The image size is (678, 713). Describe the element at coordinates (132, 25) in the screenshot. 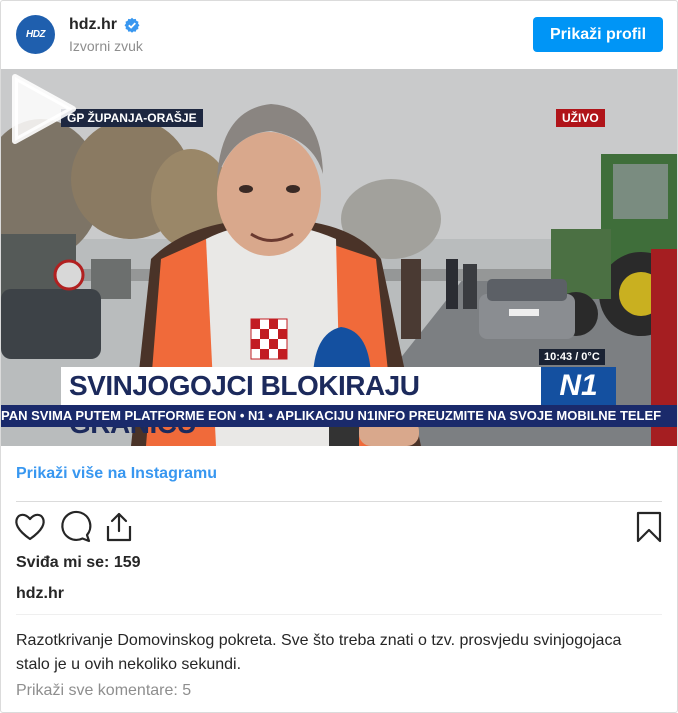

I see `verified-badge-icon` at that location.